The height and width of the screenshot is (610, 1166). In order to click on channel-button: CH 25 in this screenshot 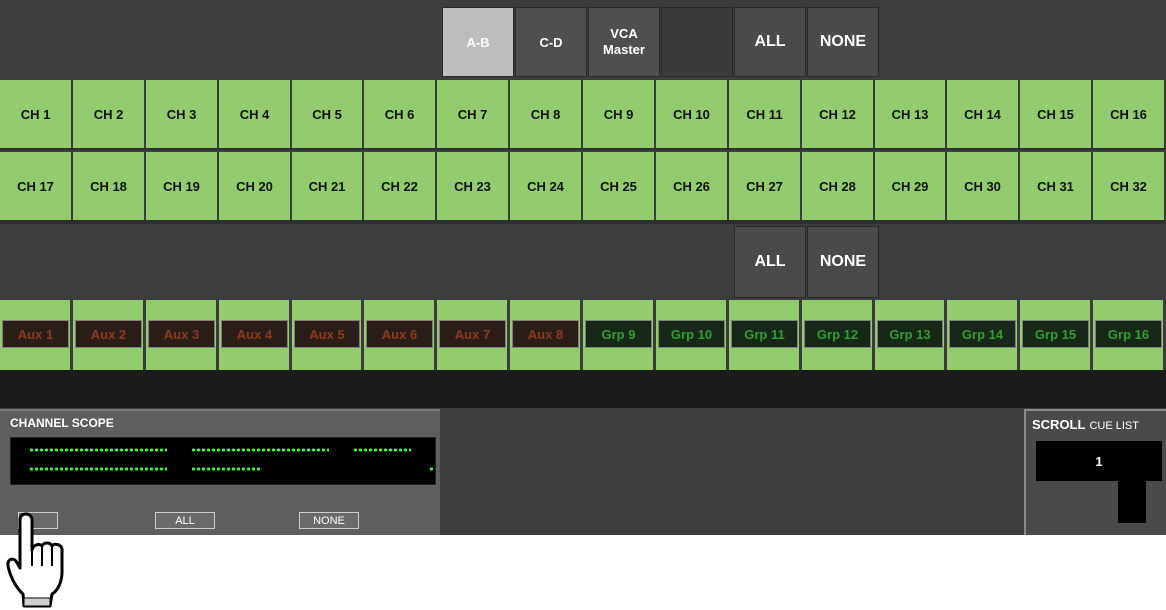, I will do `click(619, 186)`.